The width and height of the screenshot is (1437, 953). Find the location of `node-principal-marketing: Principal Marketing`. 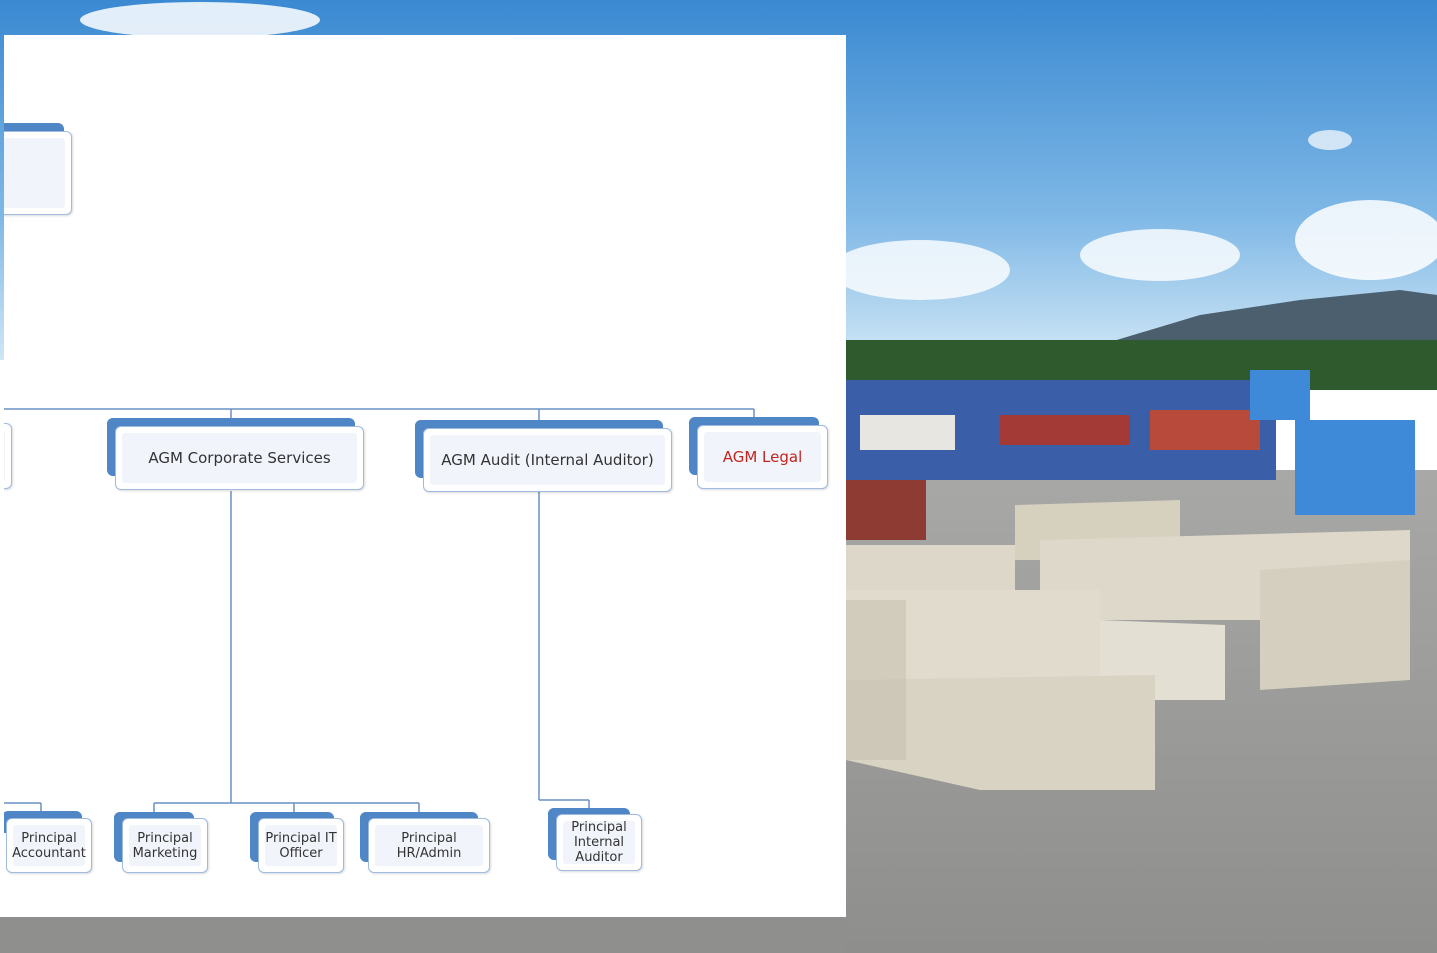

node-principal-marketing: Principal Marketing is located at coordinates (161, 843).